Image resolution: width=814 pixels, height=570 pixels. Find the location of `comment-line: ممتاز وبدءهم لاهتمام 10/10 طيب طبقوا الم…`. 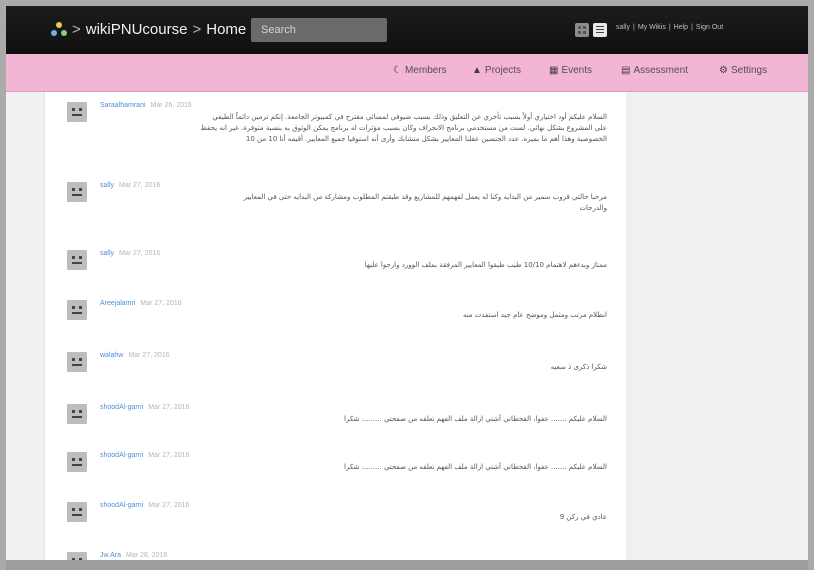

comment-line: ممتاز وبدءهم لاهتمام 10/10 طيب طبقوا الم… is located at coordinates (485, 265).